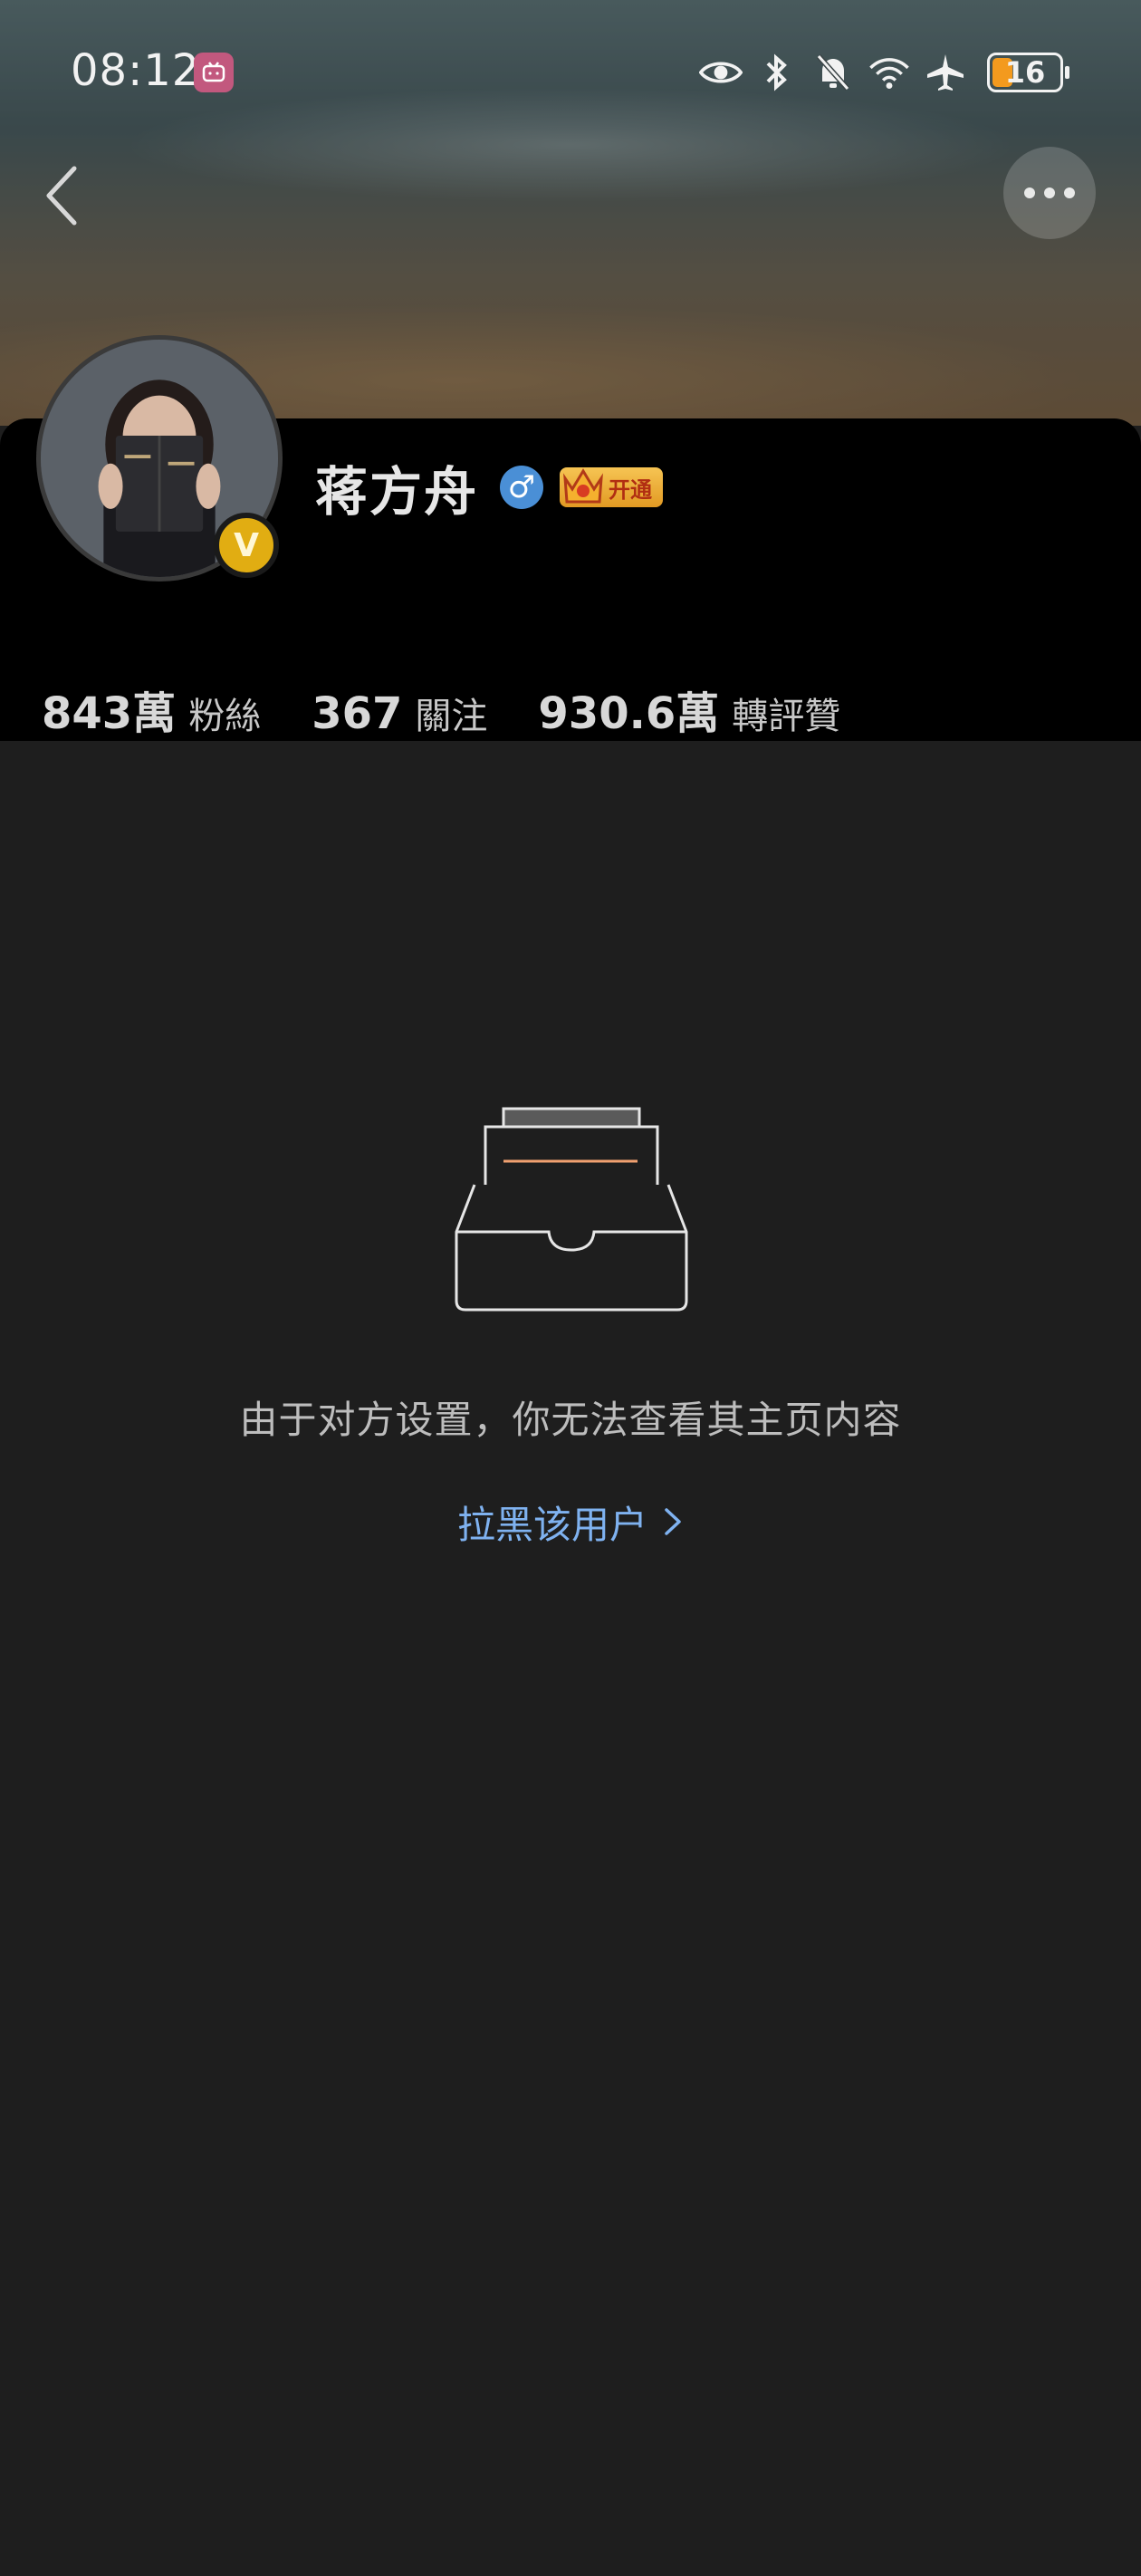 The image size is (1141, 2576). I want to click on bluetooth-icon, so click(777, 72).